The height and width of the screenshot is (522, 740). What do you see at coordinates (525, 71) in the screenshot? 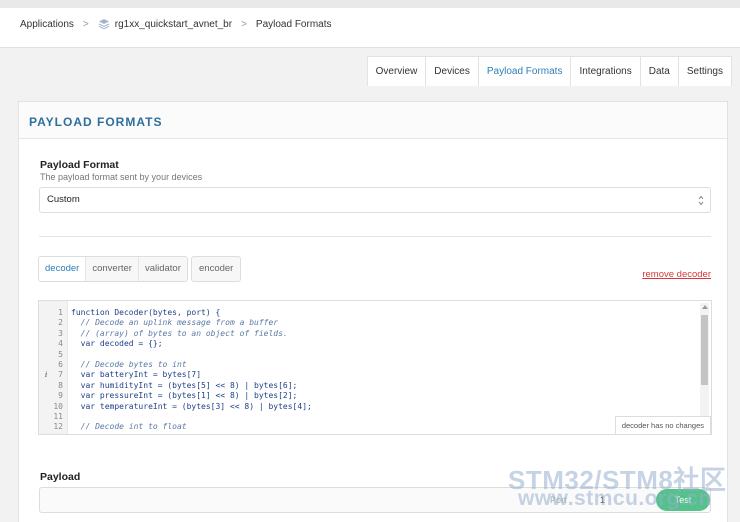
I see `tab-payload-formats: Payload Formats` at bounding box center [525, 71].